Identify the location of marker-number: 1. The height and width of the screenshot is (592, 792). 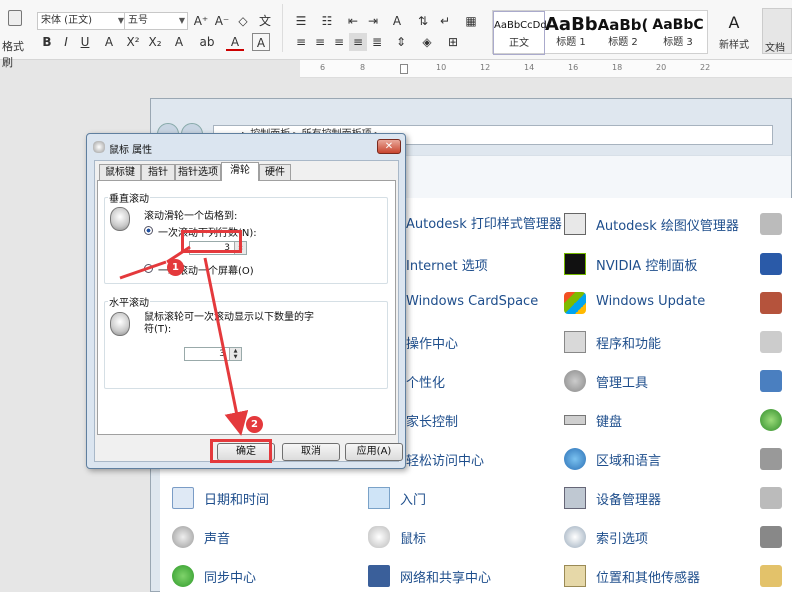
(175, 267).